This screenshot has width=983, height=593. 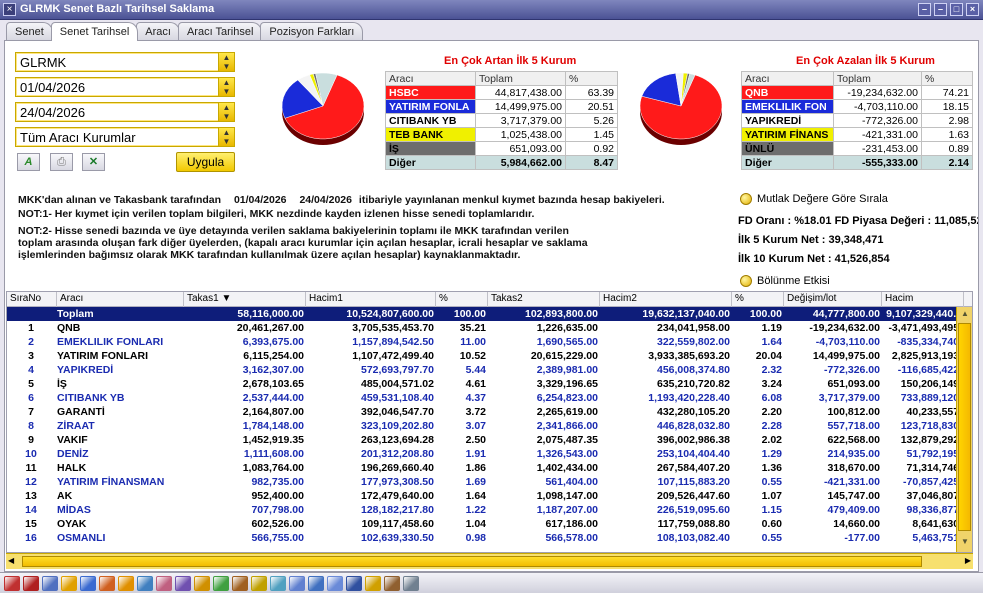 I want to click on start-date-field: 01/04/2026 ▲ ▼, so click(x=125, y=87).